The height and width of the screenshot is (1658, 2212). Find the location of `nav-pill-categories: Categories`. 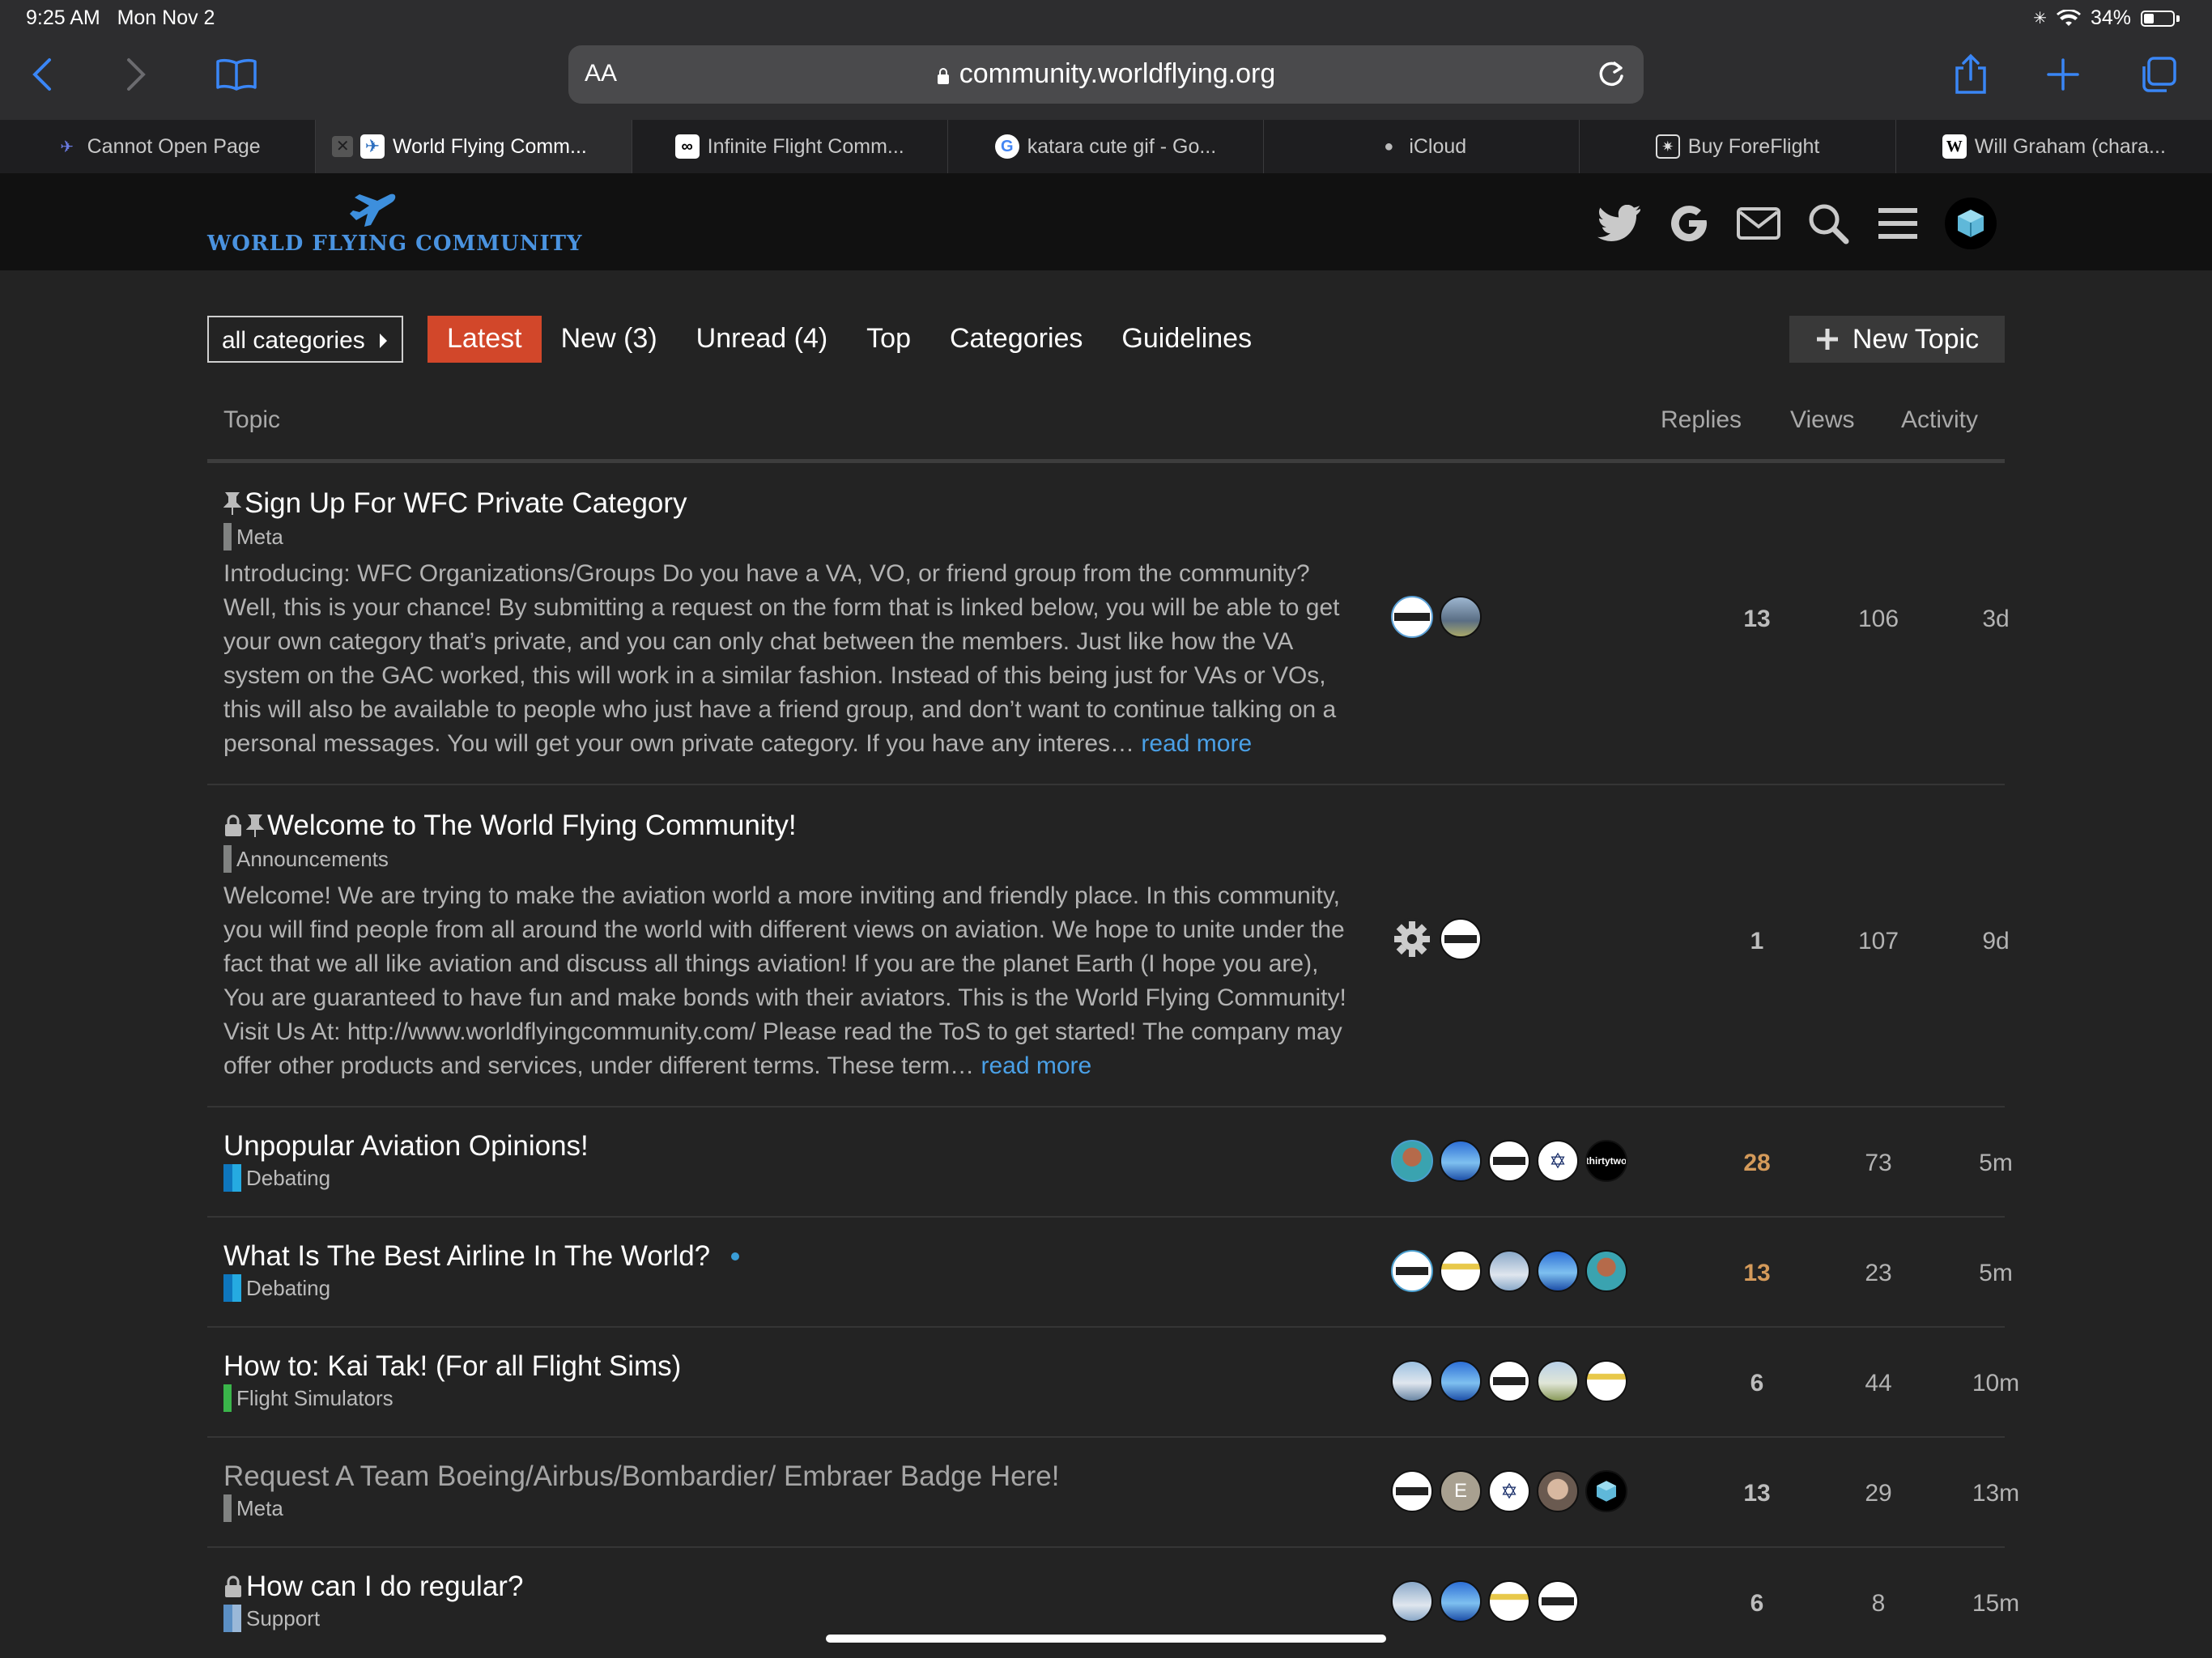

nav-pill-categories: Categories is located at coordinates (1016, 339).